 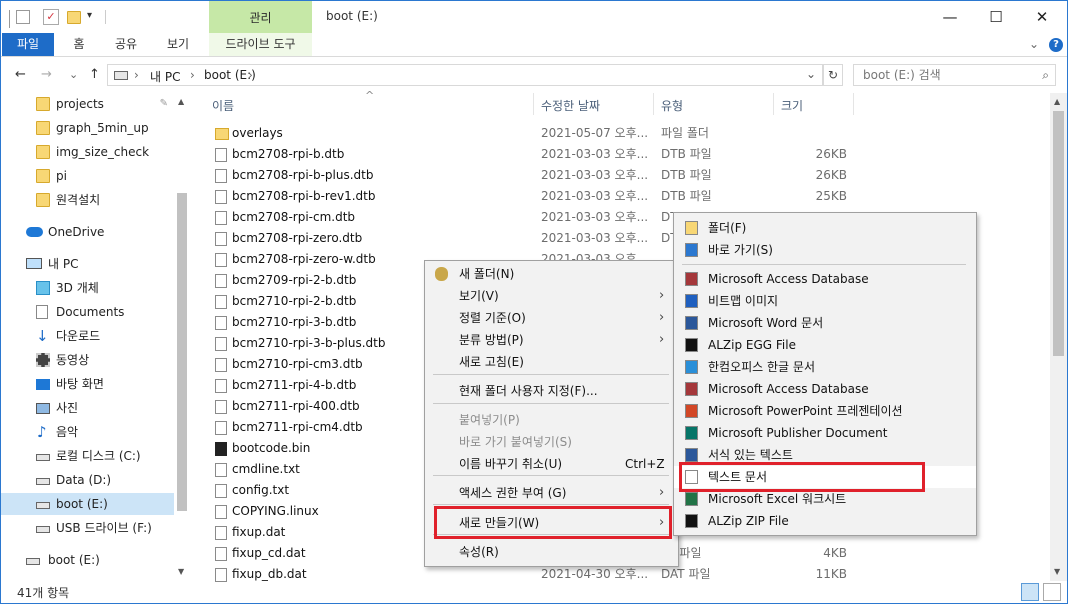 What do you see at coordinates (88, 408) in the screenshot?
I see `nav-item-pictures: 사진` at bounding box center [88, 408].